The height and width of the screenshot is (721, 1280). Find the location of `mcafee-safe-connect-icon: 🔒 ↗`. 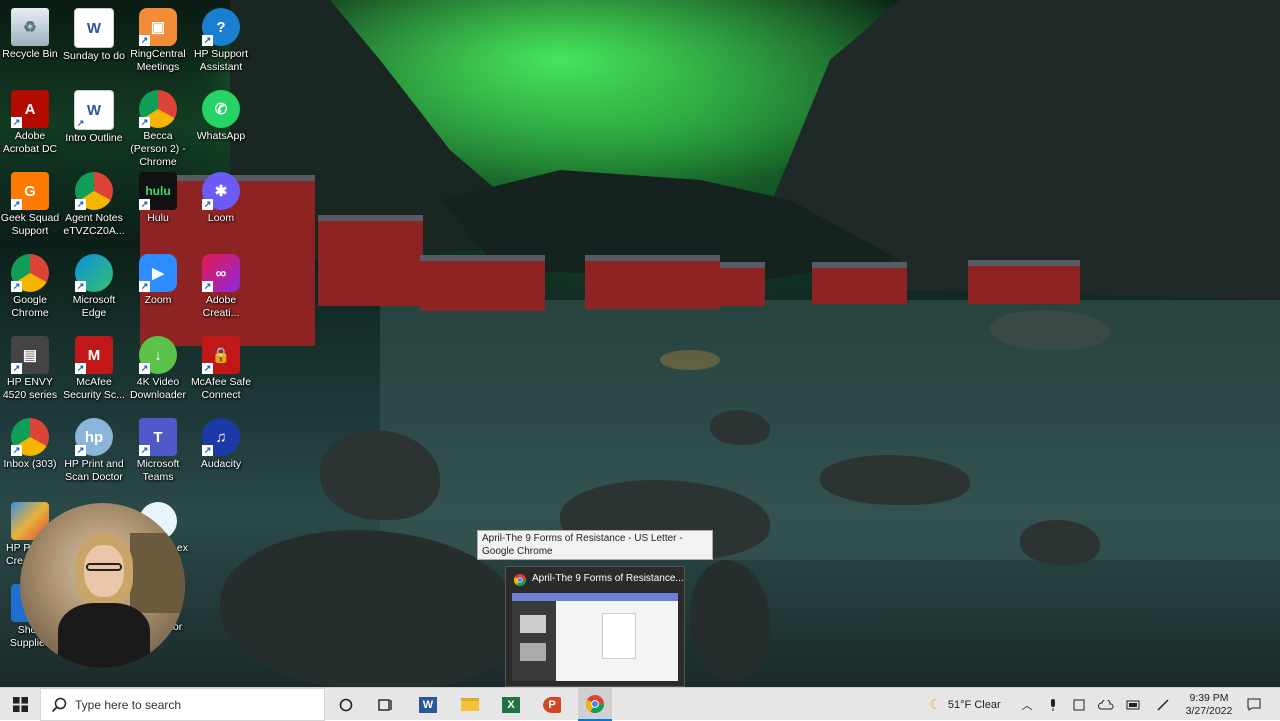

mcafee-safe-connect-icon: 🔒 ↗ is located at coordinates (221, 355).